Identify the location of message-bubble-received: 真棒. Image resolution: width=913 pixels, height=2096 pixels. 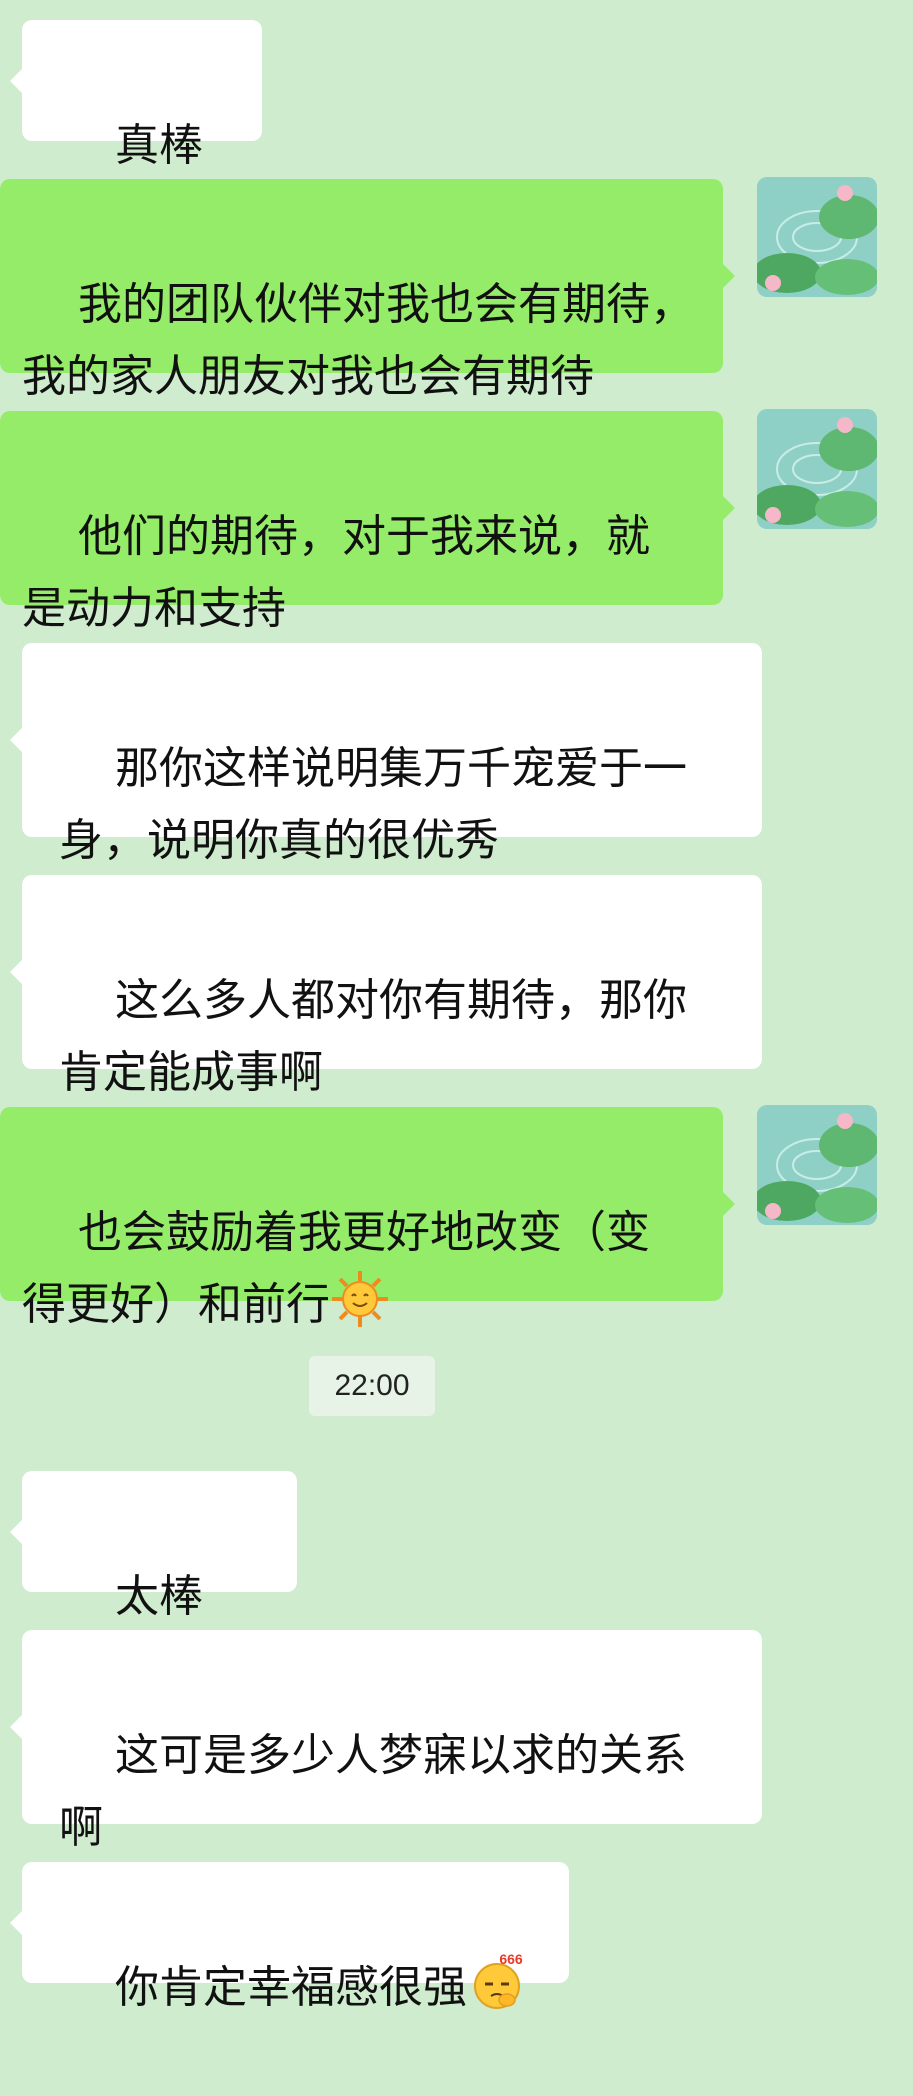
(136, 128).